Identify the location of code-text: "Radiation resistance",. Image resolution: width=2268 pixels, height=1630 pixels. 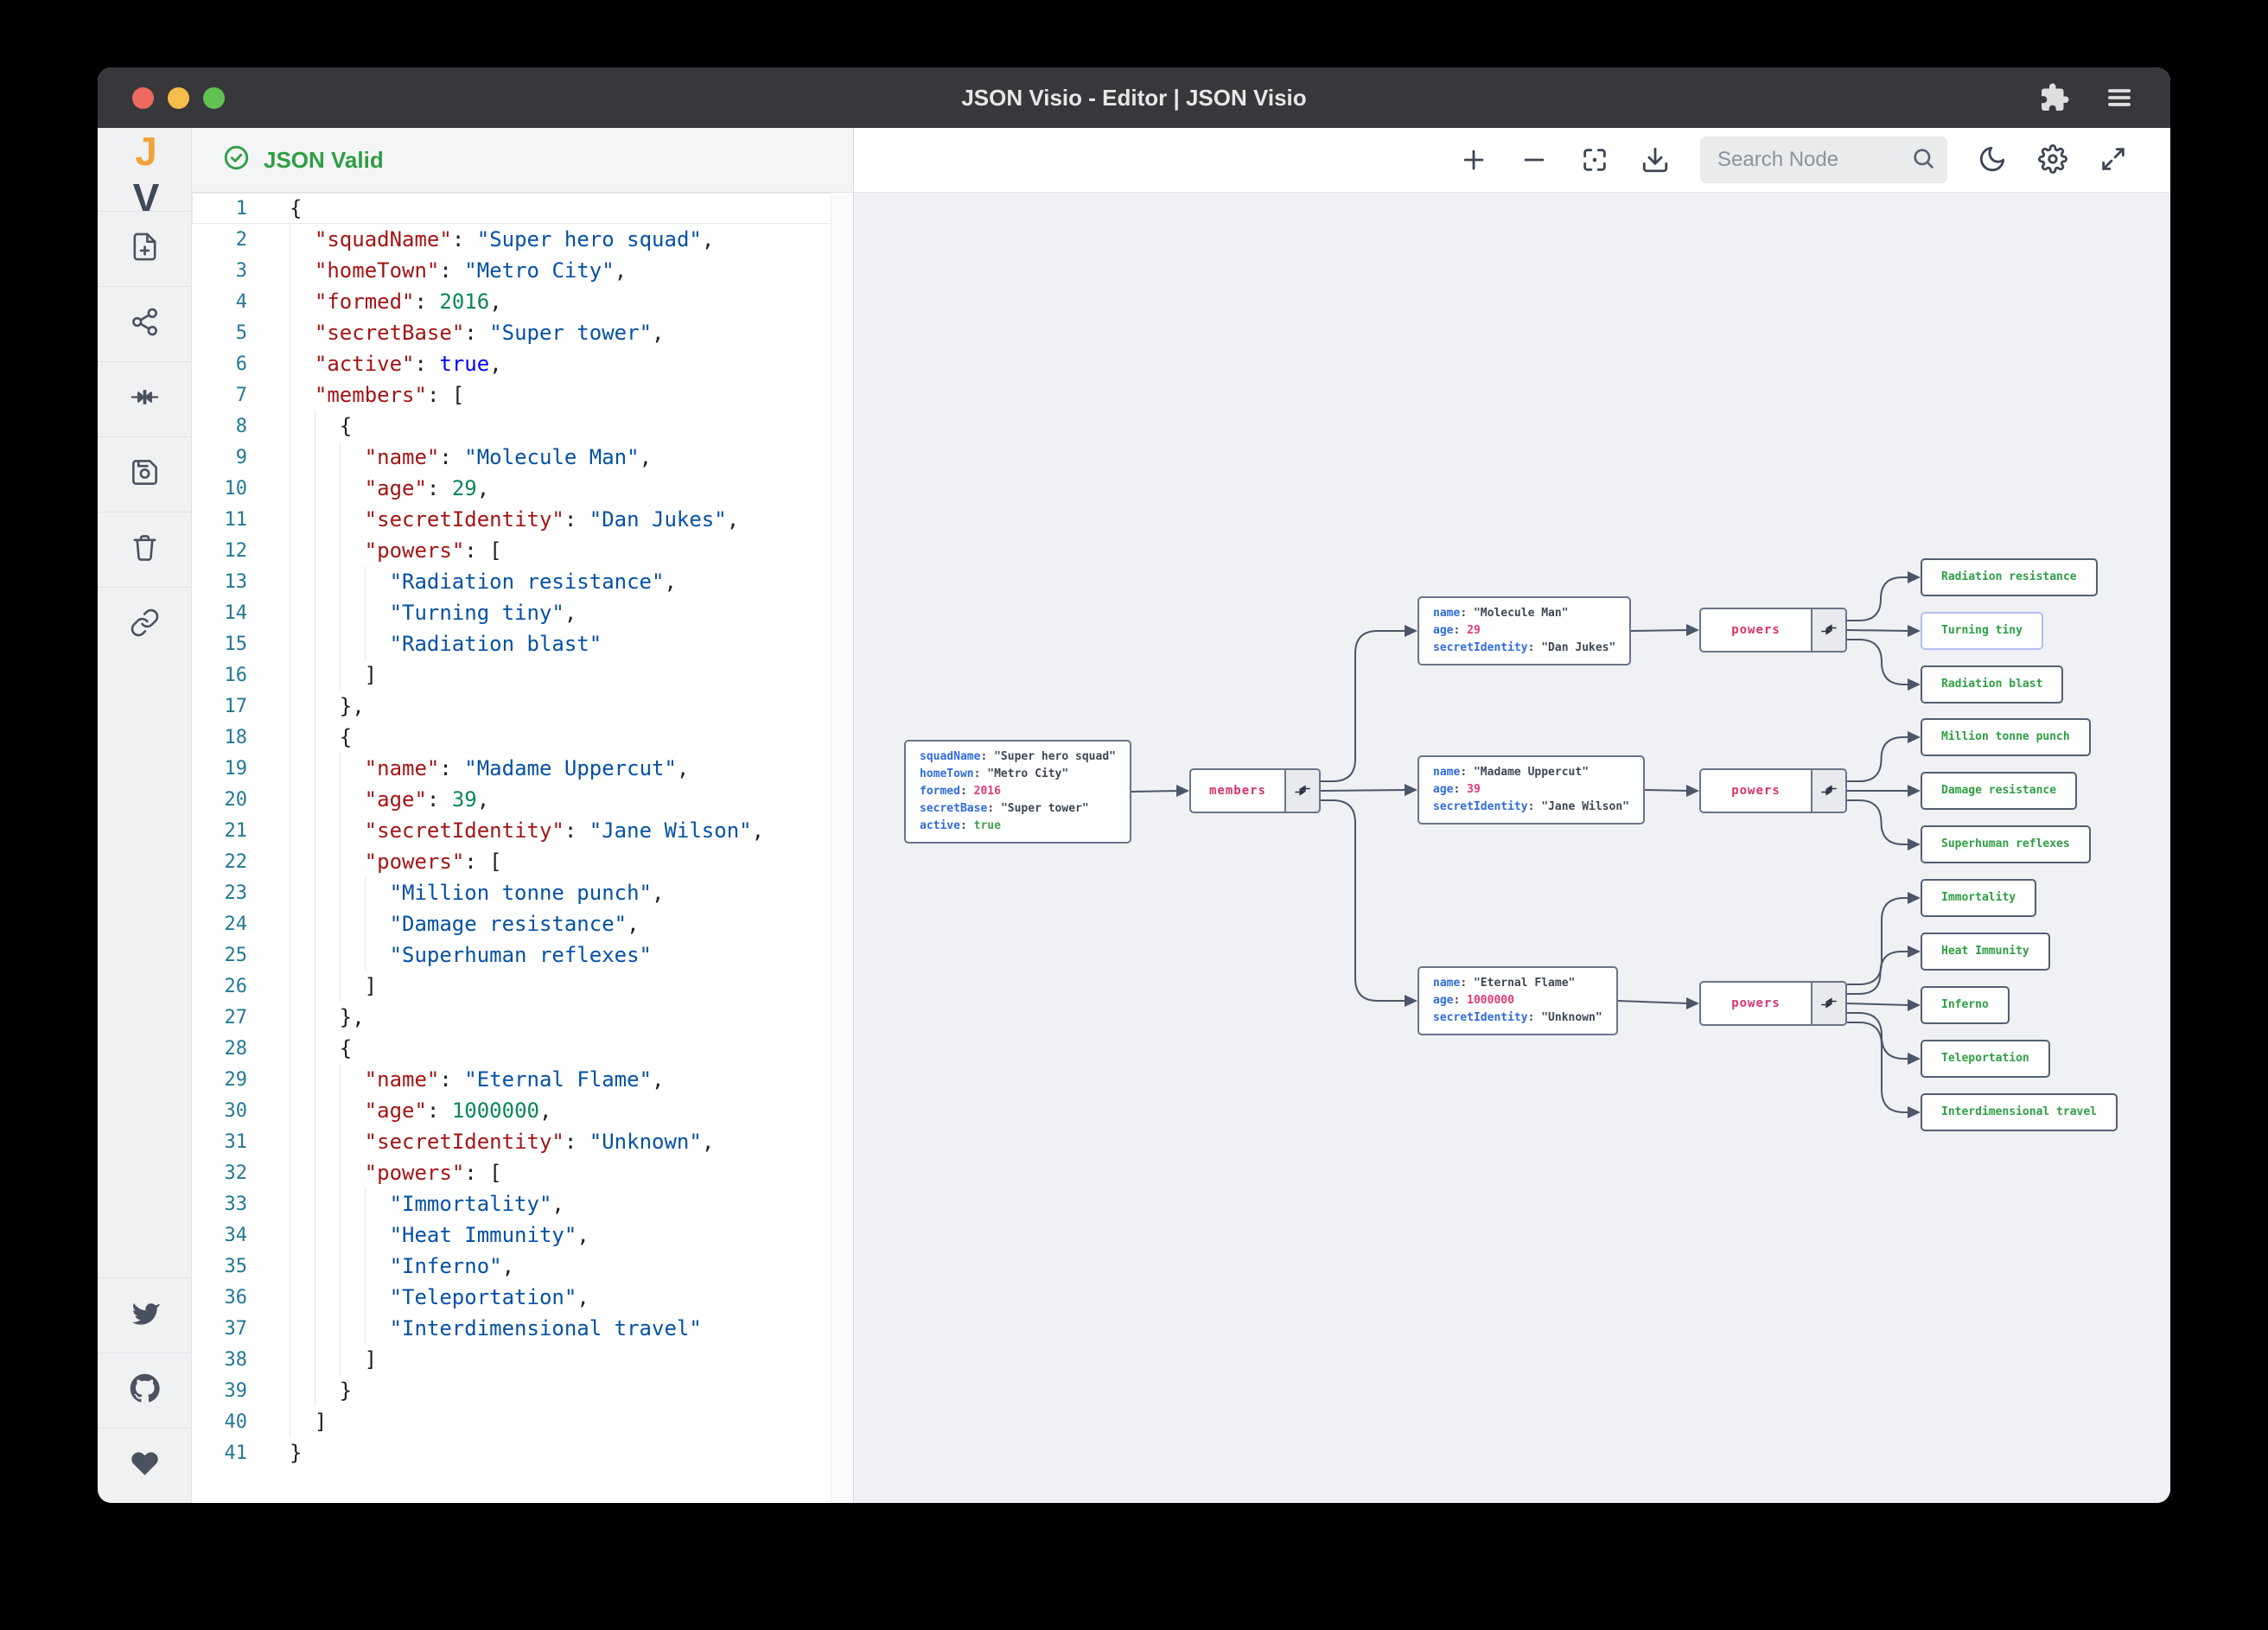
(483, 581).